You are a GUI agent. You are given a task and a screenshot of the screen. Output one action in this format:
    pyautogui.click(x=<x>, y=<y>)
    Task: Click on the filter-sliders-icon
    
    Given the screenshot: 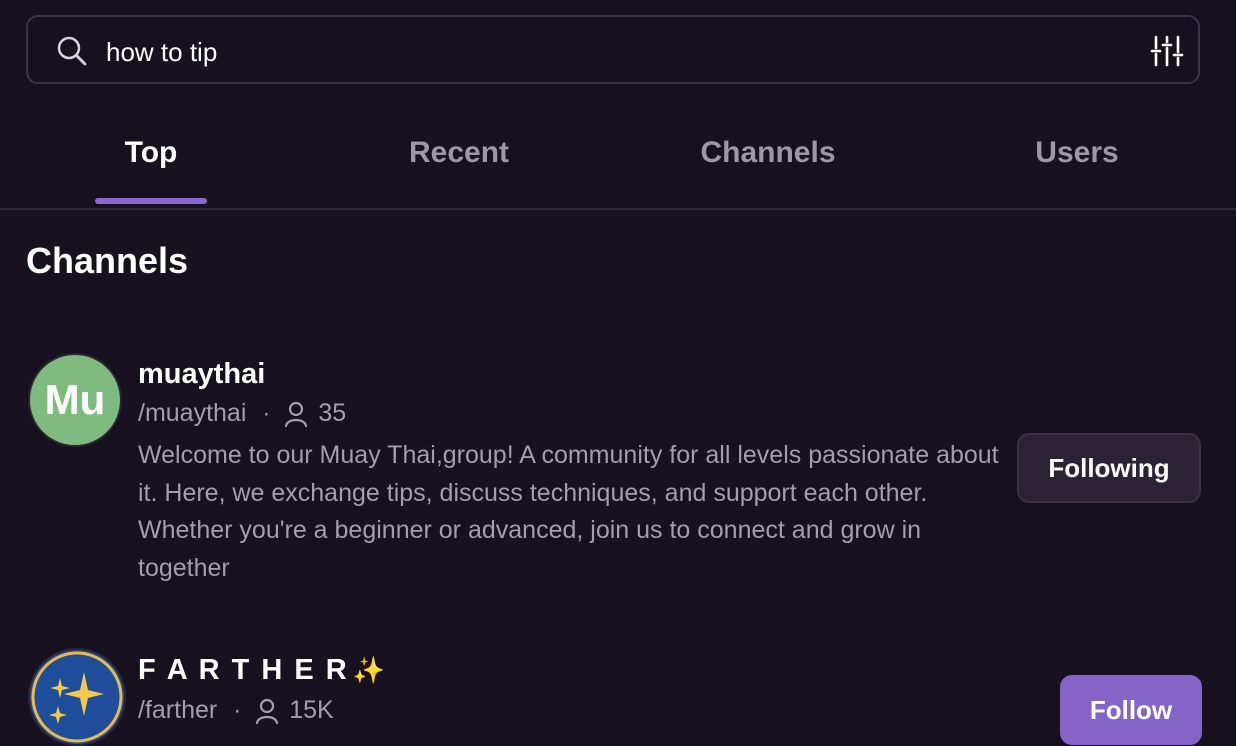 What is the action you would take?
    pyautogui.click(x=1167, y=51)
    